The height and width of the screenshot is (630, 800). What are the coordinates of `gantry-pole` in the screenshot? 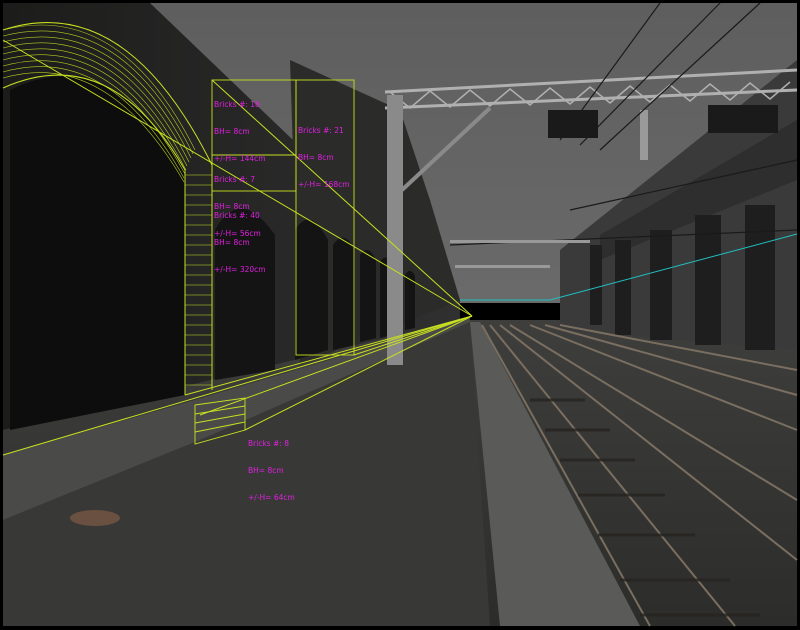 It's located at (395, 230).